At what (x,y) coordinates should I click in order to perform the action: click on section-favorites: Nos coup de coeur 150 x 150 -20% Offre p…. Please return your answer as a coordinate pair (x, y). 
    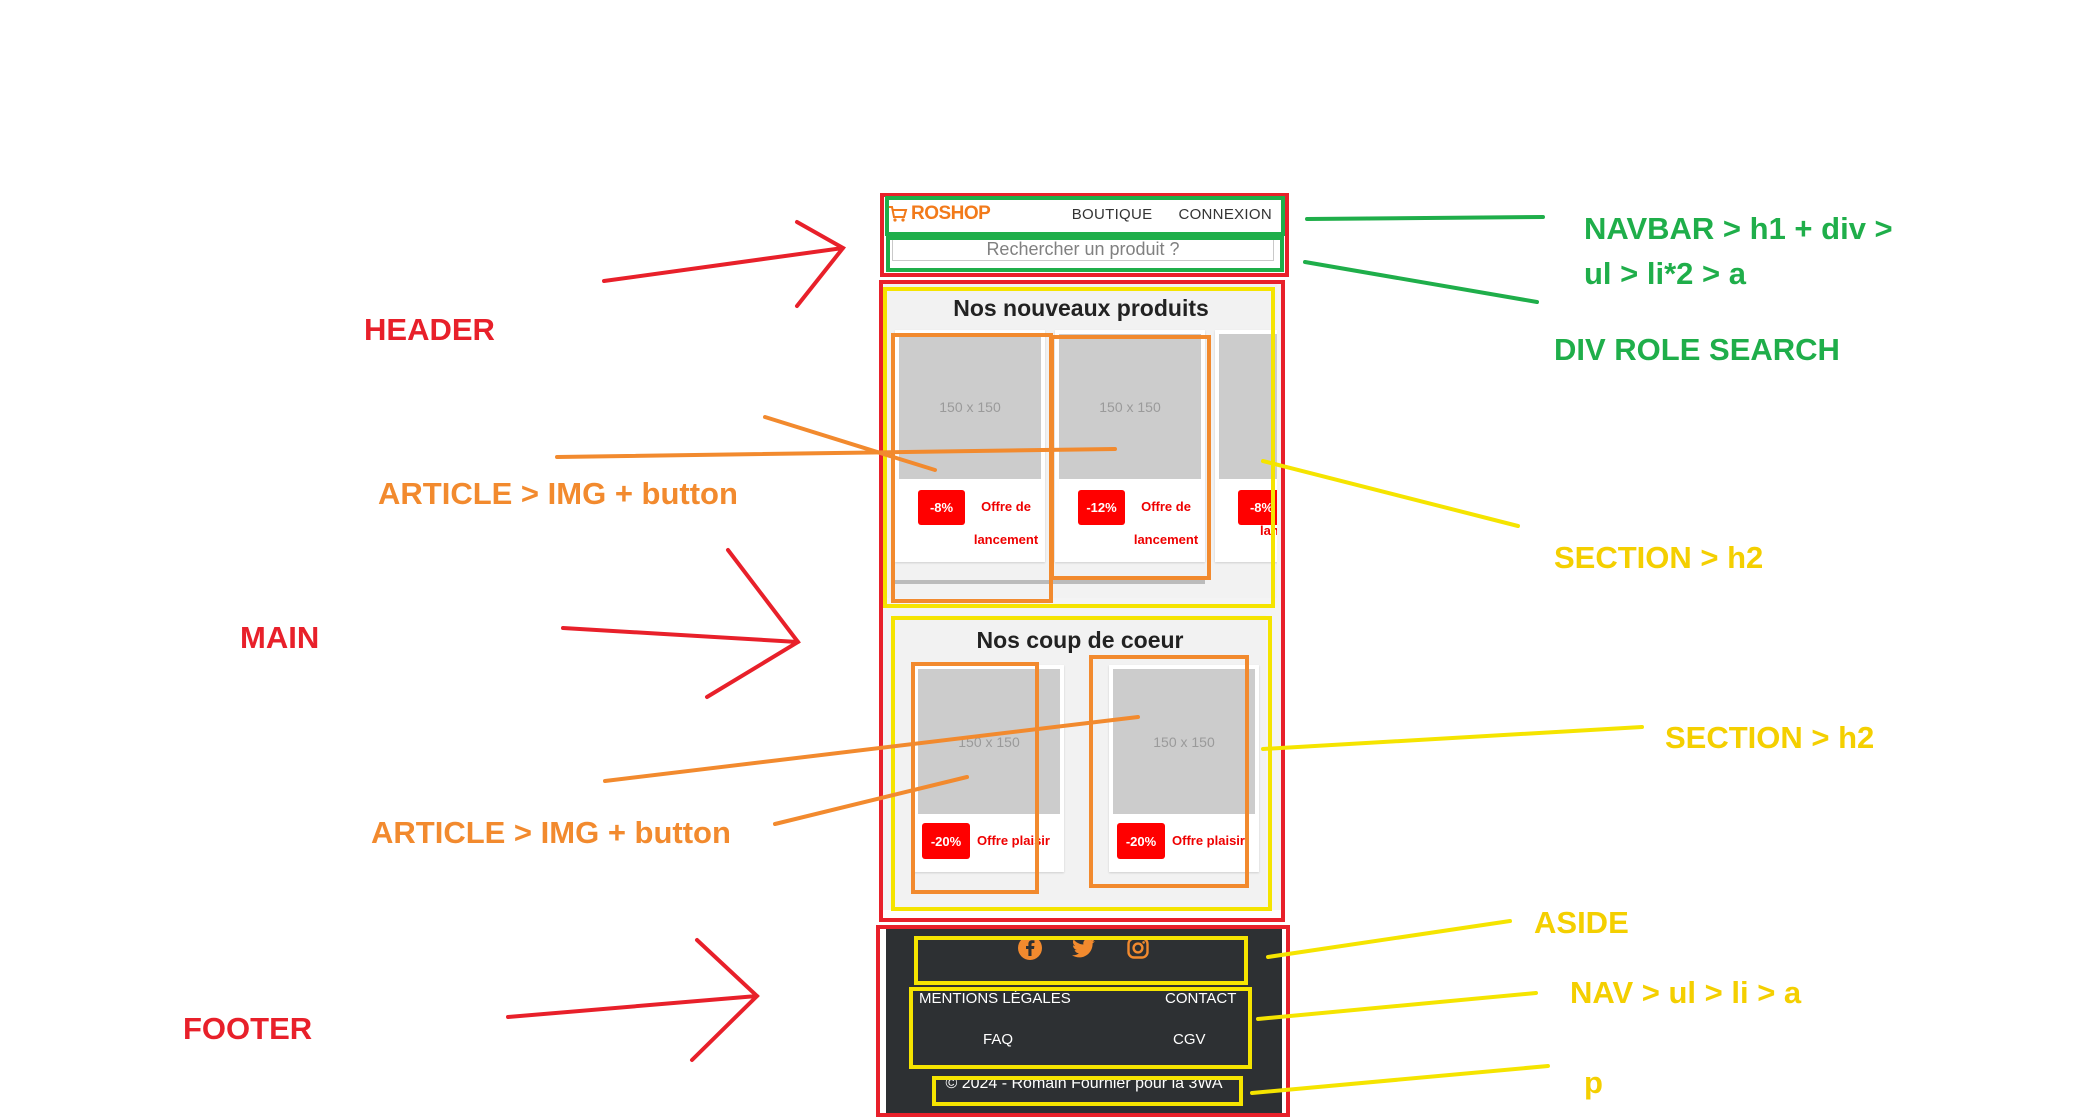
    Looking at the image, I should click on (1080, 757).